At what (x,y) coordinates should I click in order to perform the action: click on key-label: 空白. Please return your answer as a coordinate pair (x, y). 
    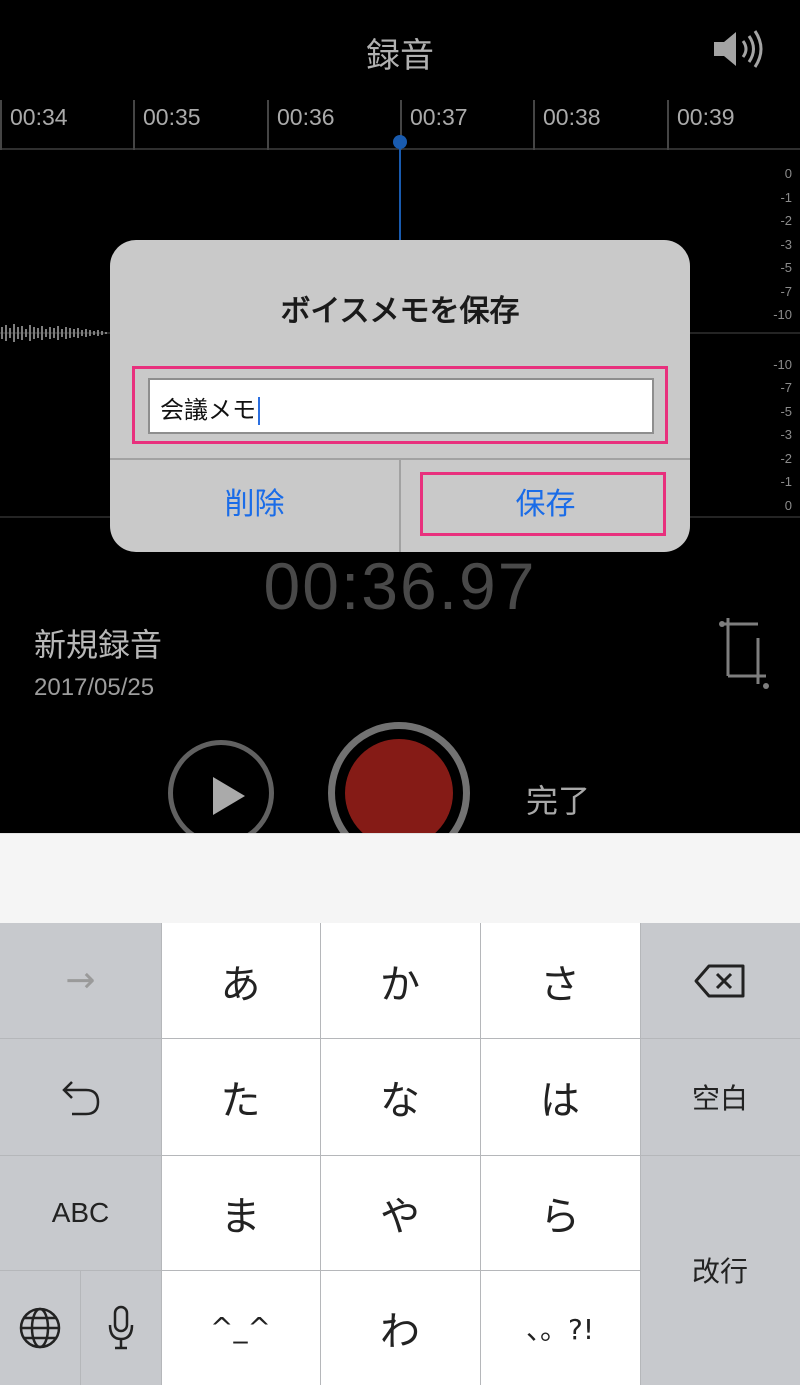
    Looking at the image, I should click on (719, 1098).